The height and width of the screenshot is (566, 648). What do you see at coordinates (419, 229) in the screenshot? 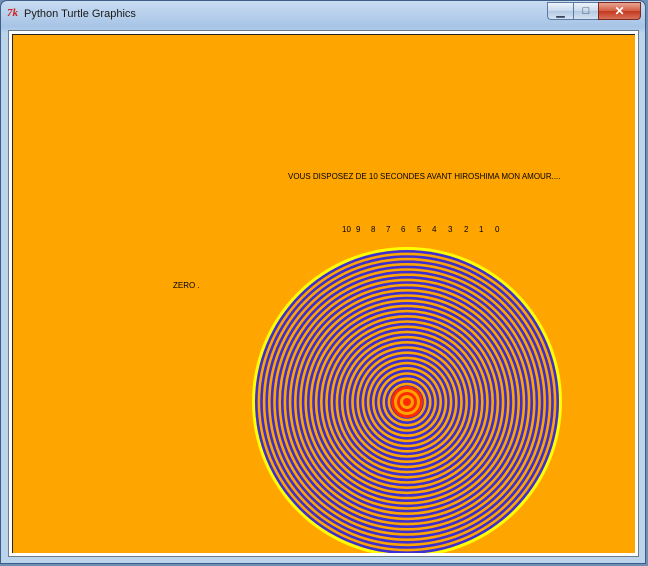
I see `countdown-number: 5` at bounding box center [419, 229].